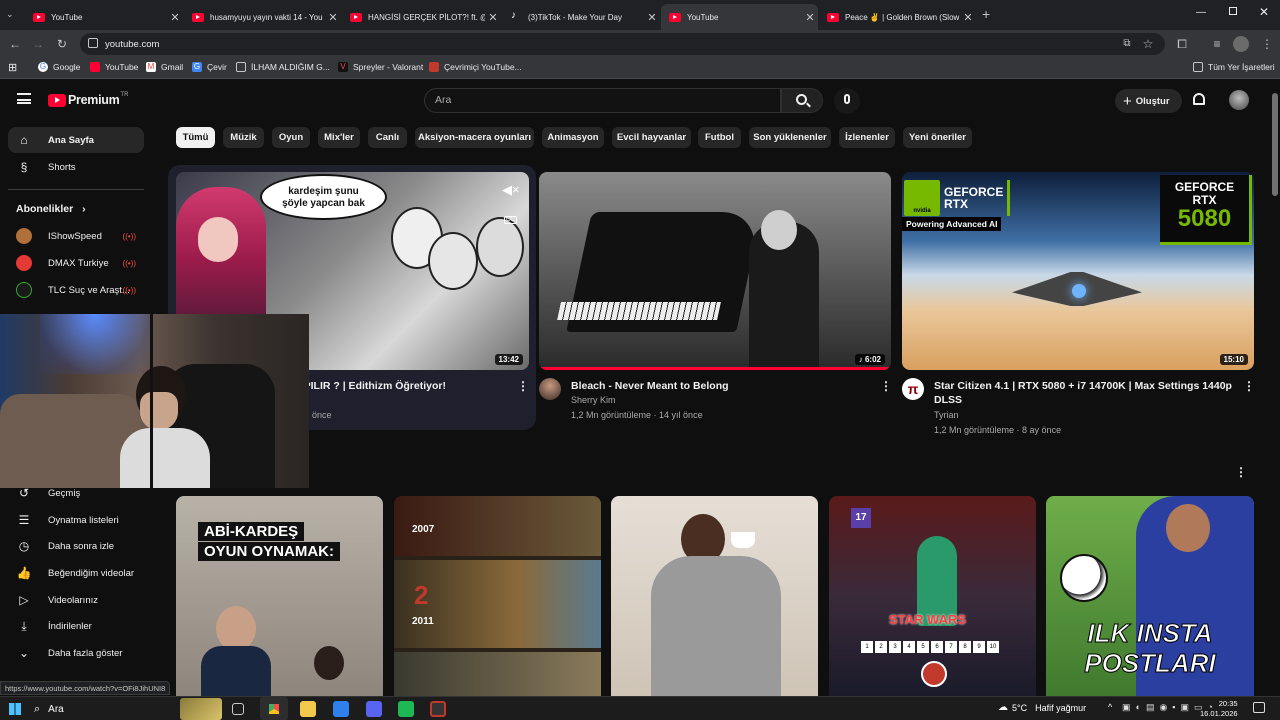 The image size is (1280, 720). What do you see at coordinates (374, 709) in the screenshot?
I see `discord-icon` at bounding box center [374, 709].